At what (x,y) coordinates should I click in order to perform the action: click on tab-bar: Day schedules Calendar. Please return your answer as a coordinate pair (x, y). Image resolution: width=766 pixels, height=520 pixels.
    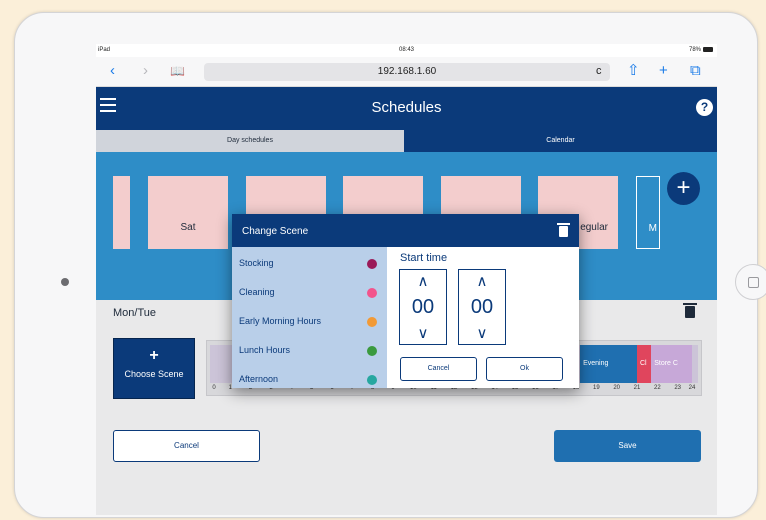
    Looking at the image, I should click on (406, 141).